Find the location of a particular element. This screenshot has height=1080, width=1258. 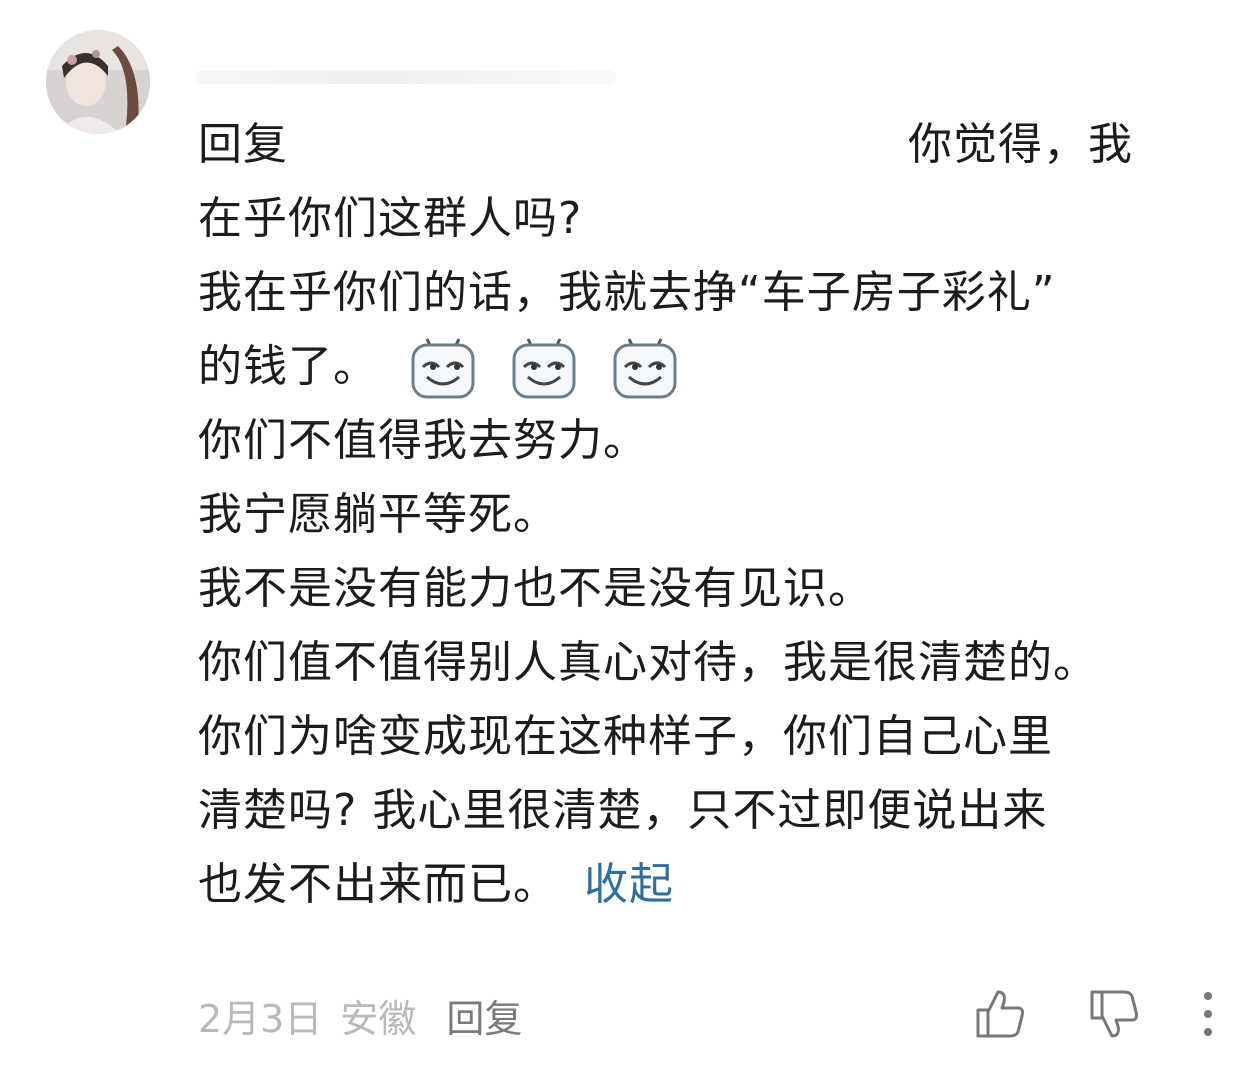

comment-line-text: 我在乎你们的话，我就去挣“车子房子彩礼” is located at coordinates (627, 292).